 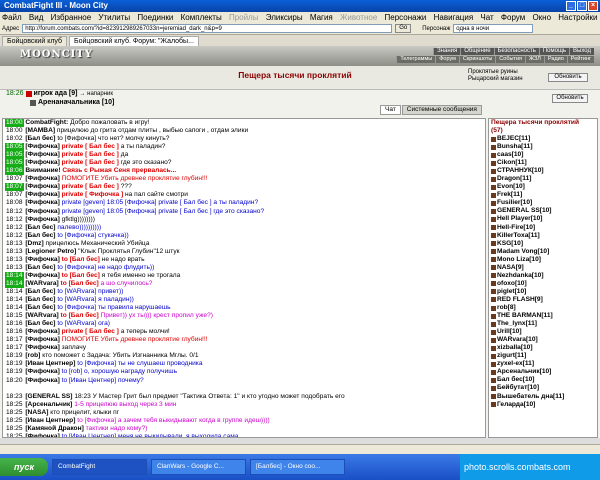 What do you see at coordinates (54, 428) in the screenshot?
I see `chat-author: [Камяной Дракон]` at bounding box center [54, 428].